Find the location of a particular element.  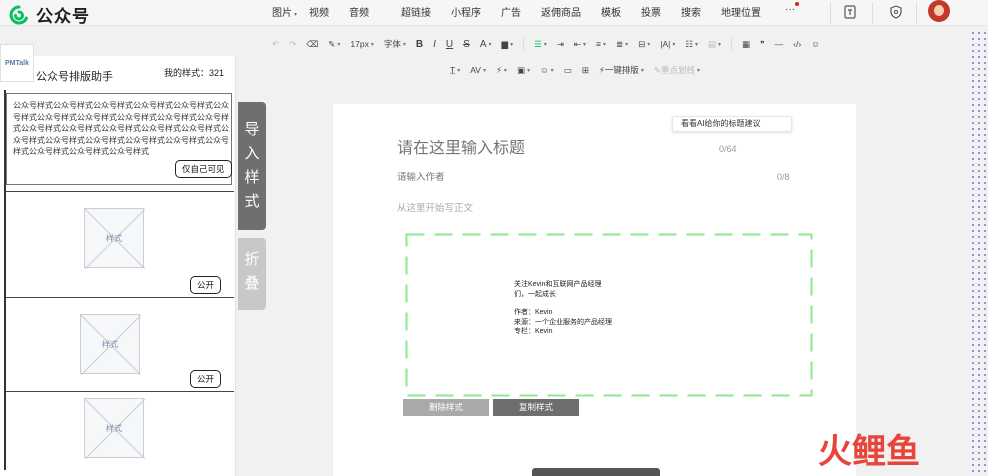

menu-mini-program: 小程序 is located at coordinates (466, 11).